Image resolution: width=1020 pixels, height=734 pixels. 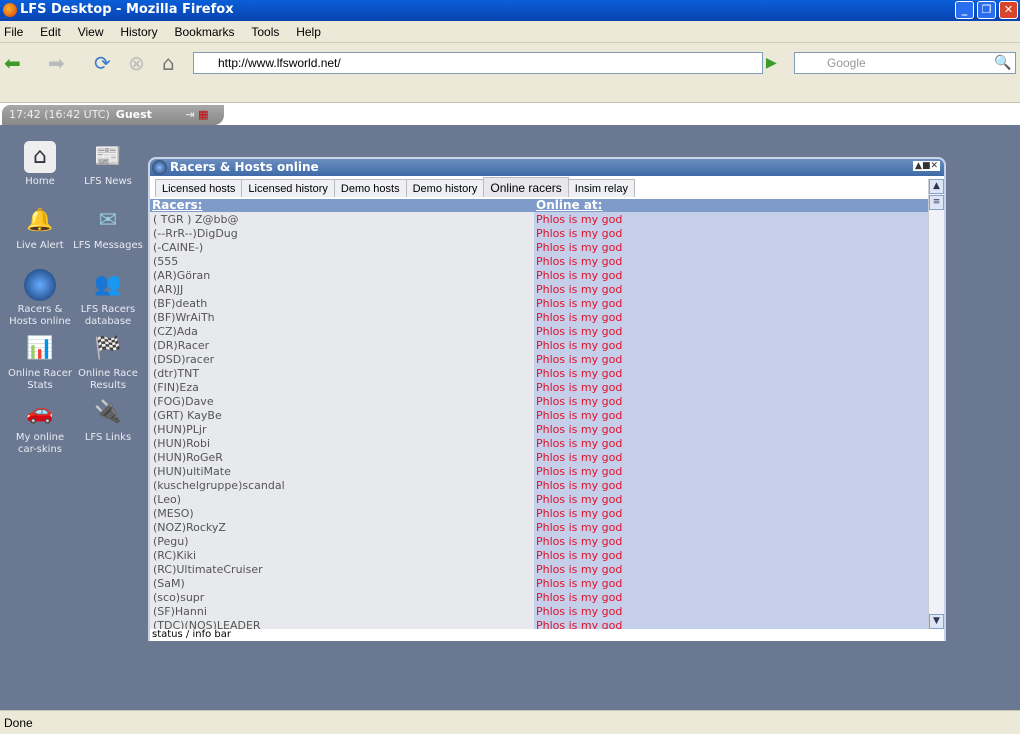 What do you see at coordinates (138, 32) in the screenshot?
I see `menu-history: History` at bounding box center [138, 32].